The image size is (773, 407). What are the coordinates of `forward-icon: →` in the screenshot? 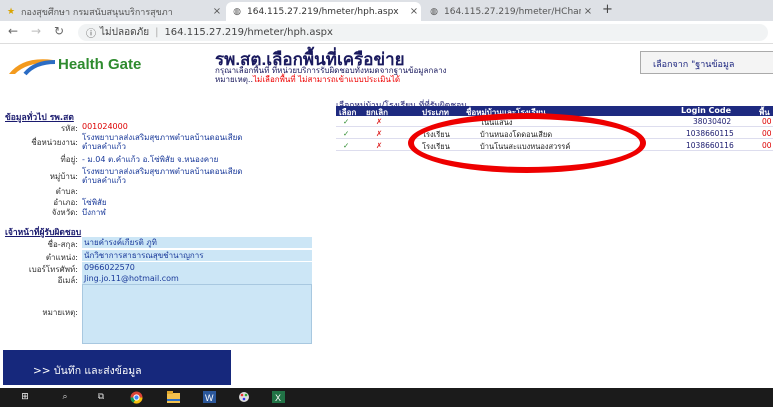 It's located at (36, 31).